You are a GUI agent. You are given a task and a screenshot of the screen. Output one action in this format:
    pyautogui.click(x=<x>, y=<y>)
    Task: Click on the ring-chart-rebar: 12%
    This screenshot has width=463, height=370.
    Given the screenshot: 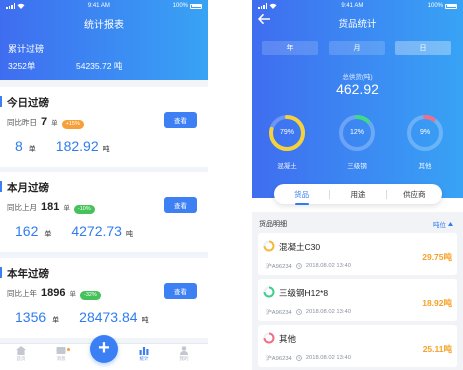 What is the action you would take?
    pyautogui.click(x=357, y=133)
    